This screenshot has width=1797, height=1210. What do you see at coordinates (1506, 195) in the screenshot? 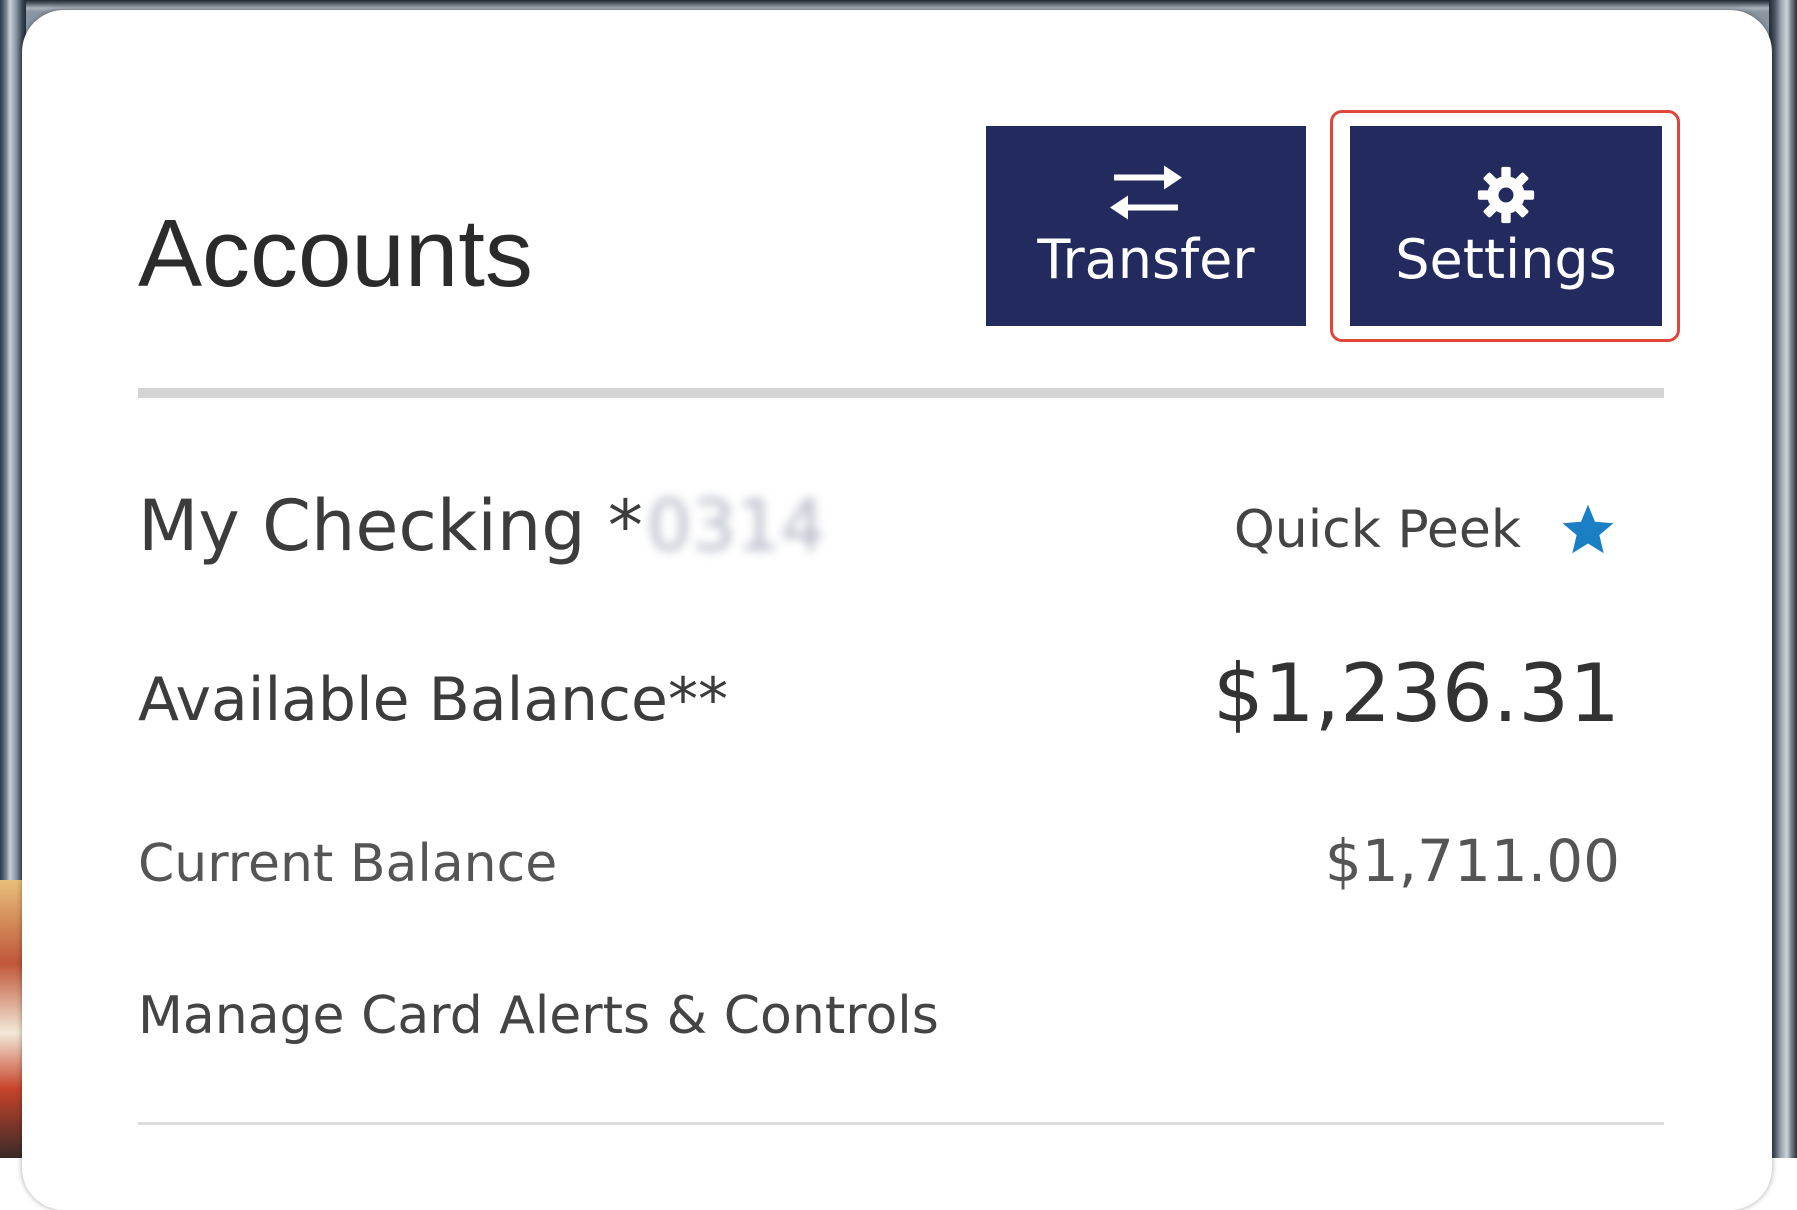
I see `gear-icon` at bounding box center [1506, 195].